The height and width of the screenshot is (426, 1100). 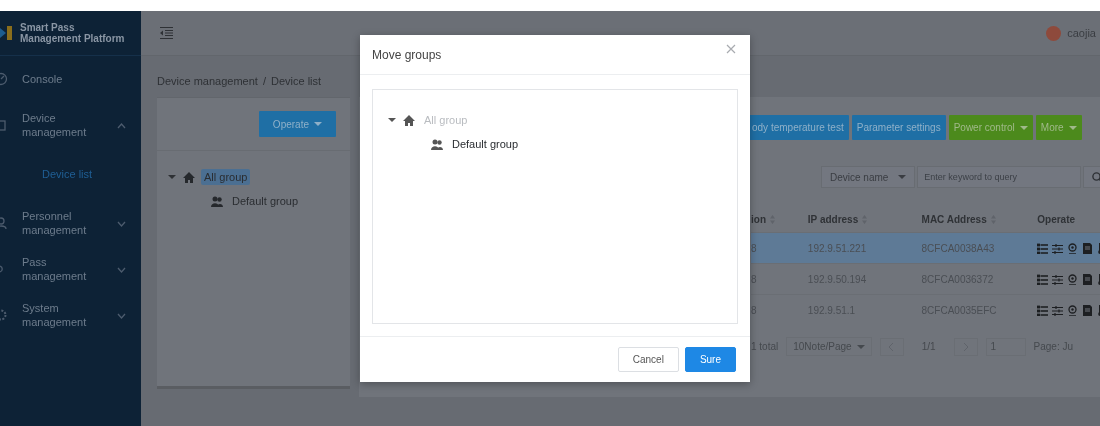 I want to click on confirm-button: Sure, so click(x=710, y=360).